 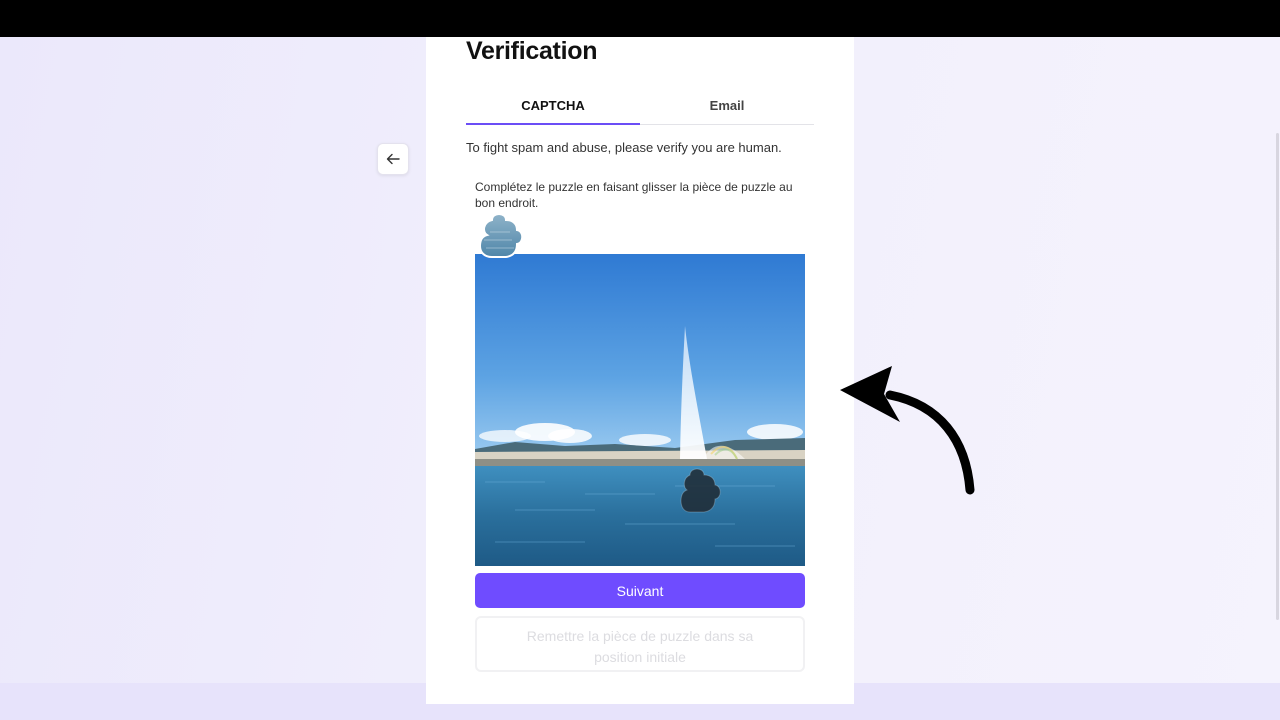 I want to click on next-button: Suivant, so click(x=640, y=590).